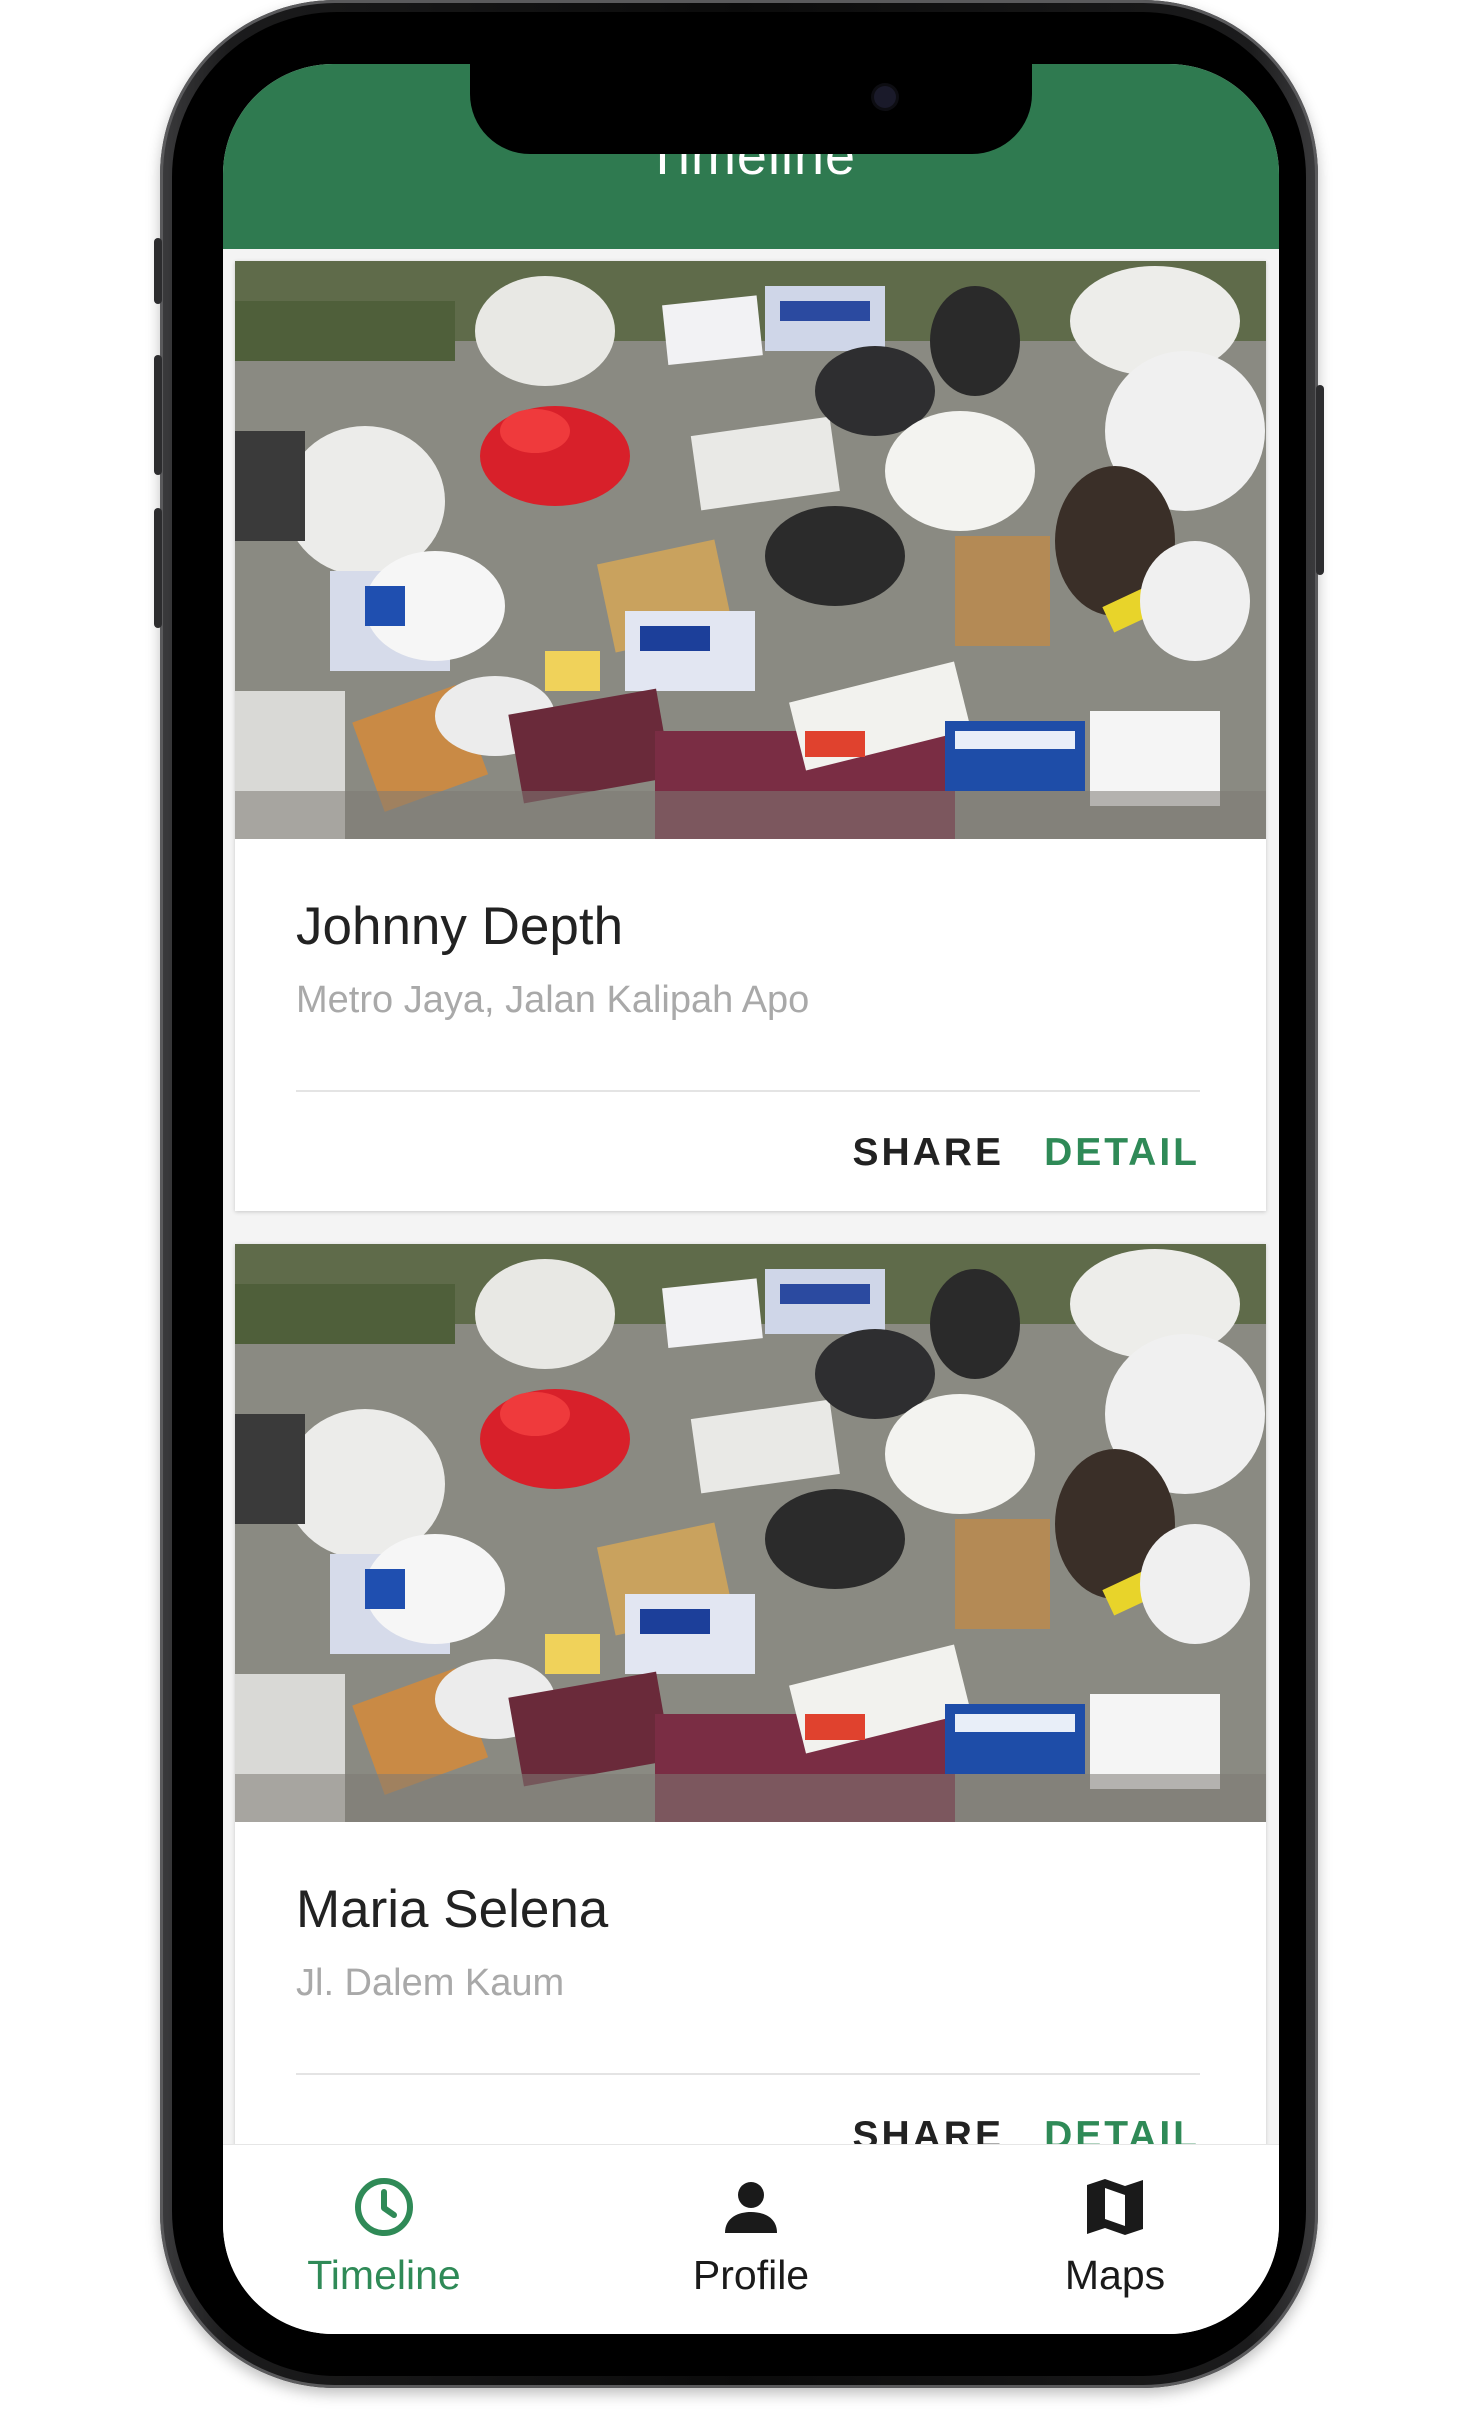 This screenshot has height=2410, width=1480. What do you see at coordinates (1115, 2275) in the screenshot?
I see `nav-label-maps: Maps` at bounding box center [1115, 2275].